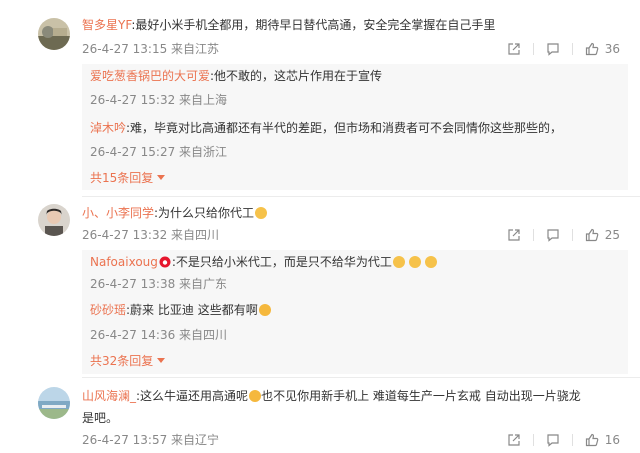  What do you see at coordinates (204, 213) in the screenshot?
I see `comment-body: :为什么只给你代工` at bounding box center [204, 213].